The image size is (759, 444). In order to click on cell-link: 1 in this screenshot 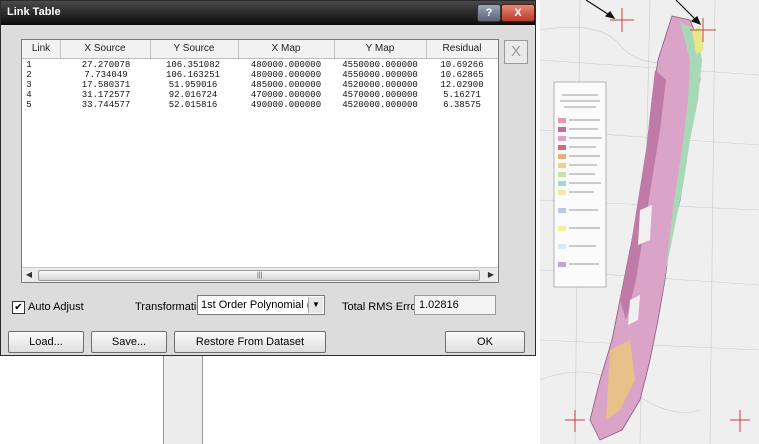, I will do `click(29, 65)`.